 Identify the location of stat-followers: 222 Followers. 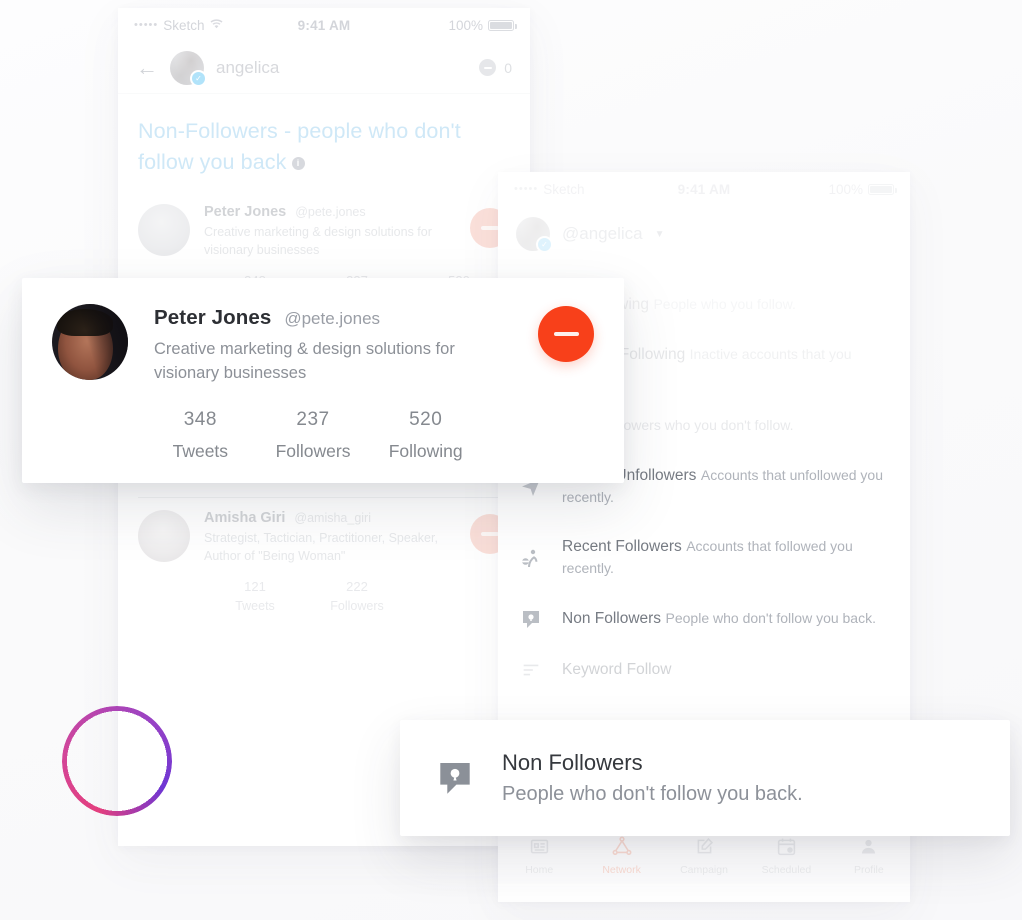
(357, 596).